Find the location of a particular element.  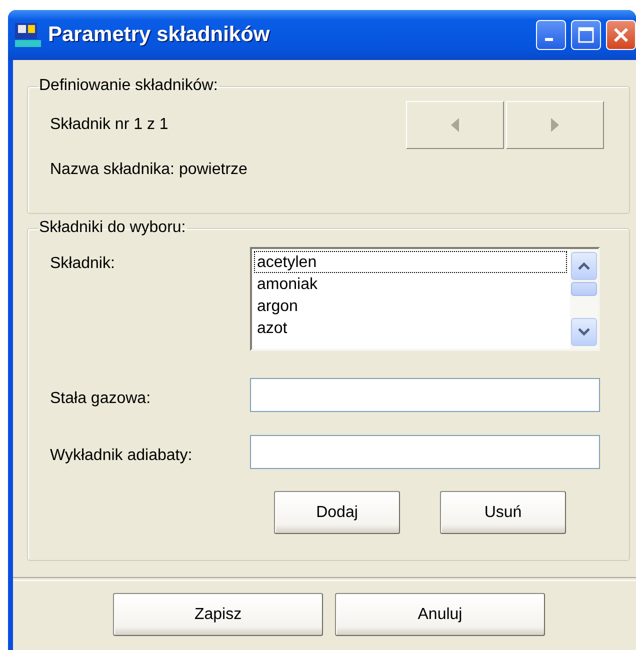

app-icon is located at coordinates (28, 35).